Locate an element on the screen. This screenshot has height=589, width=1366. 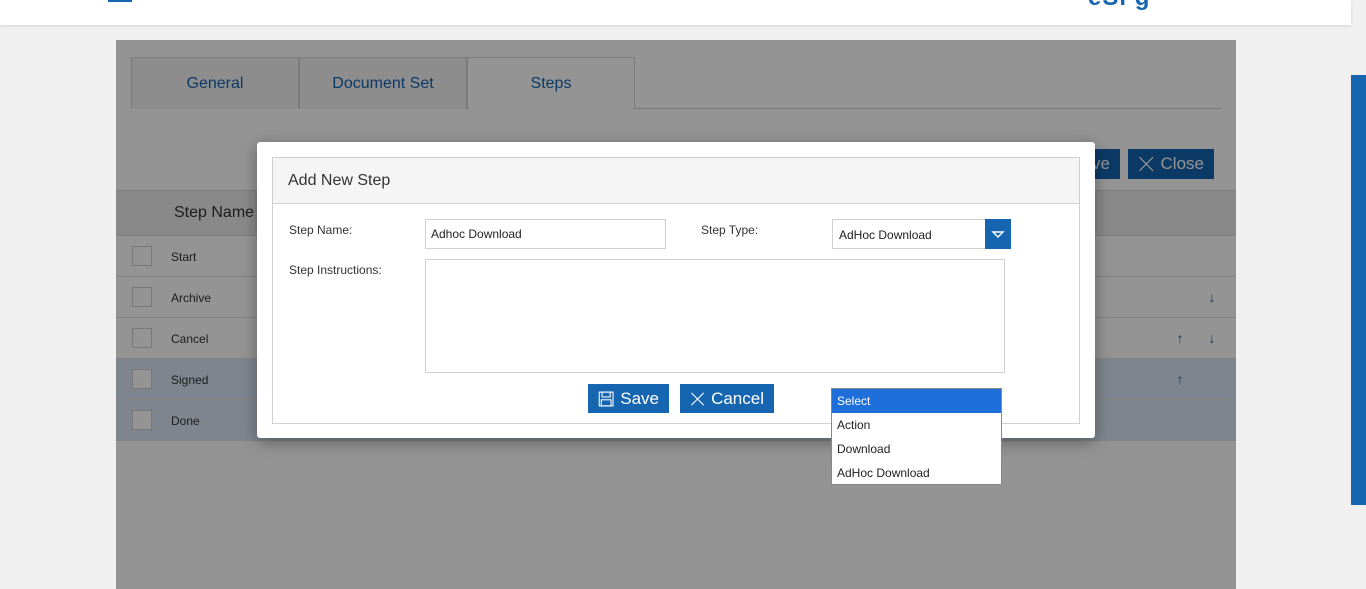
step-name-input is located at coordinates (545, 234).